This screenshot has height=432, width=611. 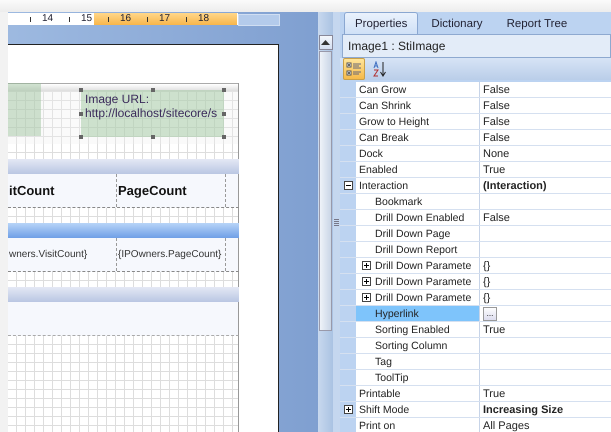 I want to click on property-name: Sorting Enabled, so click(x=418, y=329).